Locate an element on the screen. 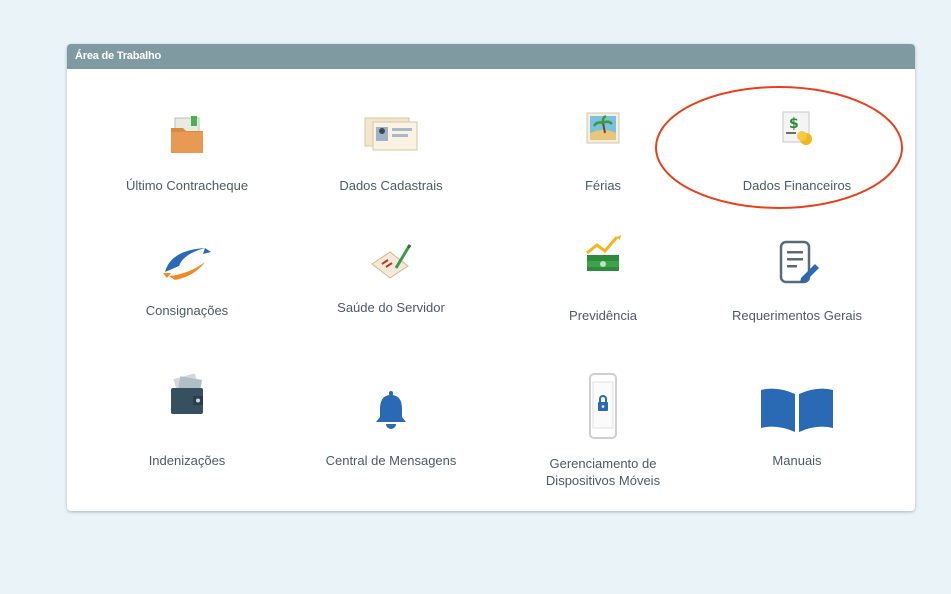 Image resolution: width=951 pixels, height=594 pixels. tile-previdencia: Previdência is located at coordinates (603, 288).